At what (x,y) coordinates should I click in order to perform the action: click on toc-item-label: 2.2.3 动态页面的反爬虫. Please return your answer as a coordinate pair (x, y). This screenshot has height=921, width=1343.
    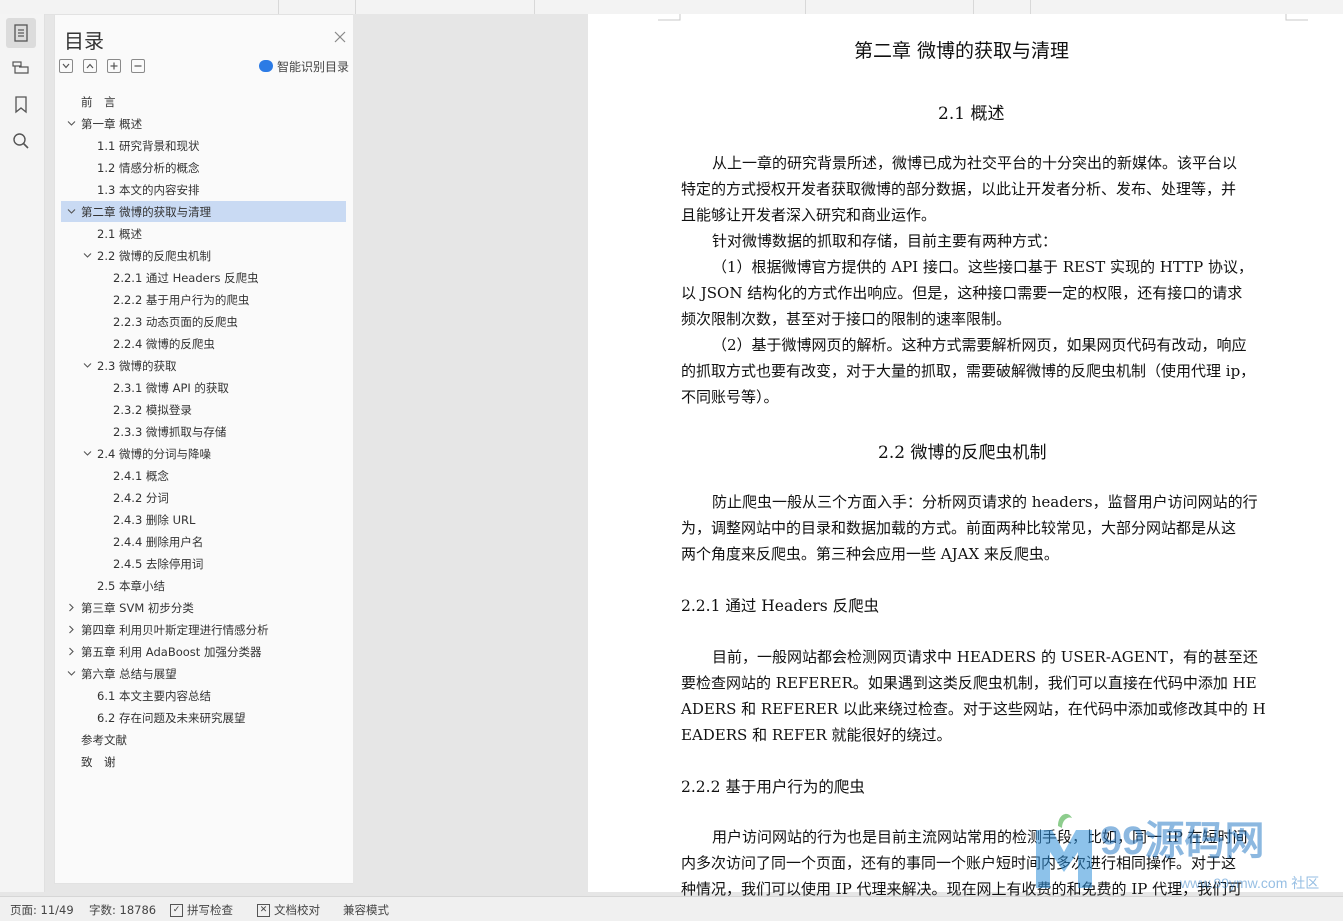
    Looking at the image, I should click on (175, 321).